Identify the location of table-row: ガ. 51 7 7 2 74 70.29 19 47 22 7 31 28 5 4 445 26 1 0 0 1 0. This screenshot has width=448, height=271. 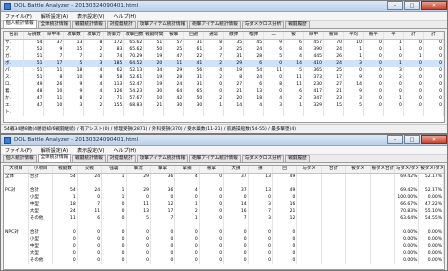
(224, 56).